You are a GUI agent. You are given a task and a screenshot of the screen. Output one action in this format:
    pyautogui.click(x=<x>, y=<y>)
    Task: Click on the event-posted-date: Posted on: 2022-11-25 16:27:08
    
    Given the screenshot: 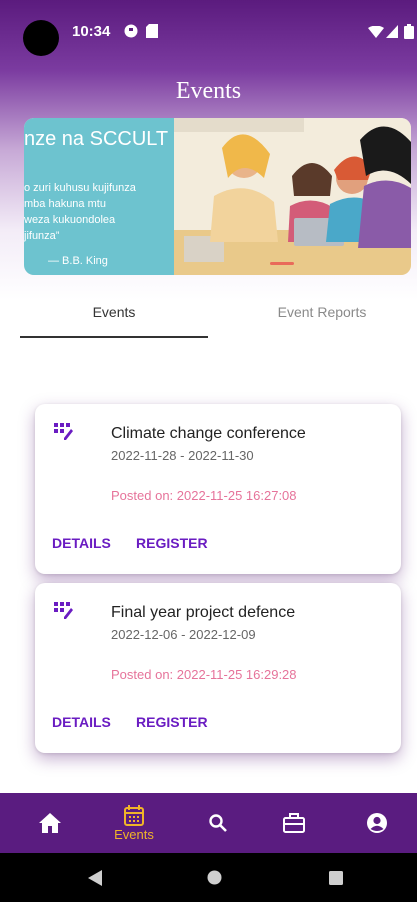 What is the action you would take?
    pyautogui.click(x=204, y=495)
    